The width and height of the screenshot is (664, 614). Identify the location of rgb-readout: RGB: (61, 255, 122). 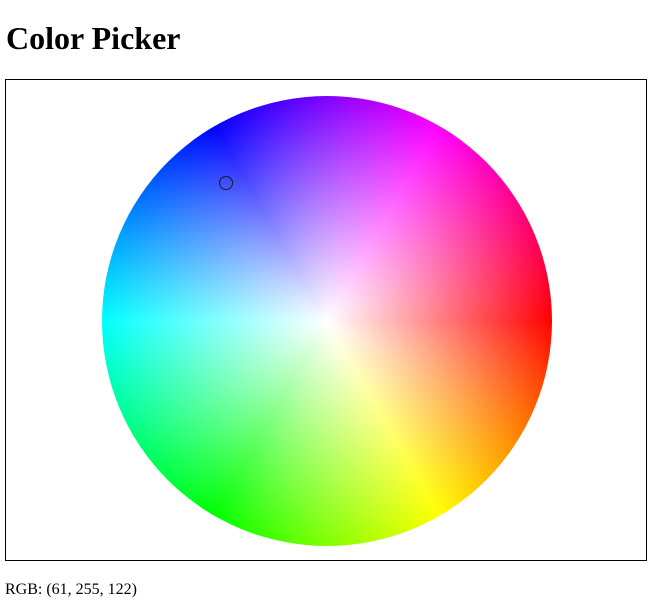
(71, 589).